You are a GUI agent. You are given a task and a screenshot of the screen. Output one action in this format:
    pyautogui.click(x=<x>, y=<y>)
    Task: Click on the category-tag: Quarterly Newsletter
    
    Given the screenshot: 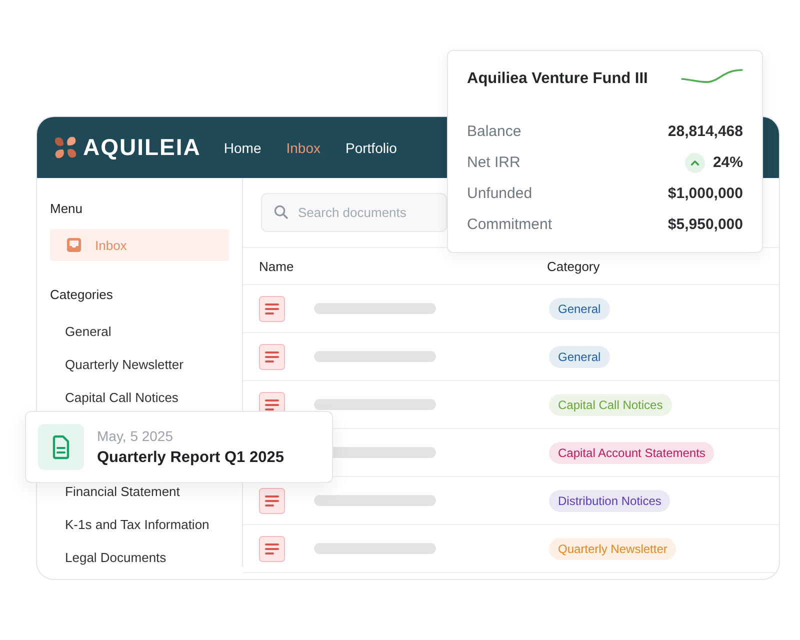 What is the action you would take?
    pyautogui.click(x=612, y=549)
    